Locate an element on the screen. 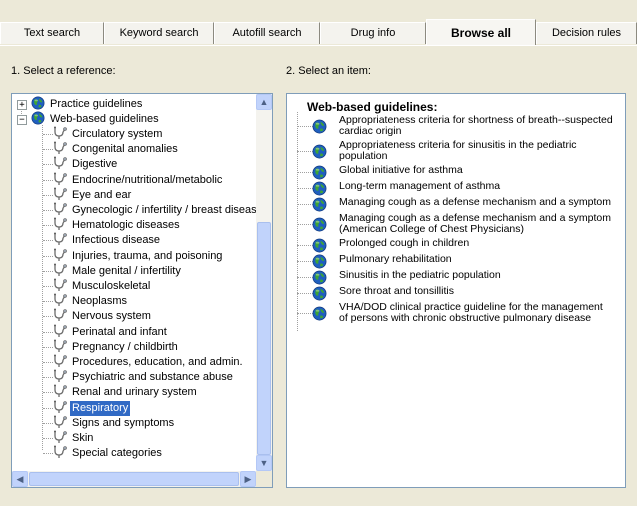  guideline-item: Long-term management of asthma is located at coordinates (452, 188).